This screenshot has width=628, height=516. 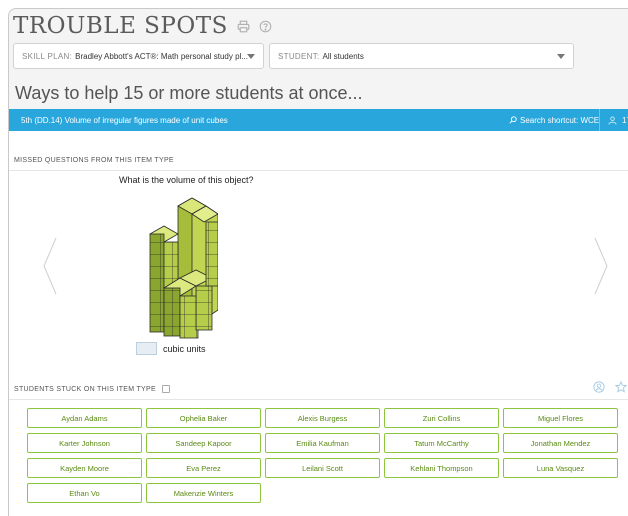 I want to click on student-button: Aydan Adams, so click(x=84, y=418).